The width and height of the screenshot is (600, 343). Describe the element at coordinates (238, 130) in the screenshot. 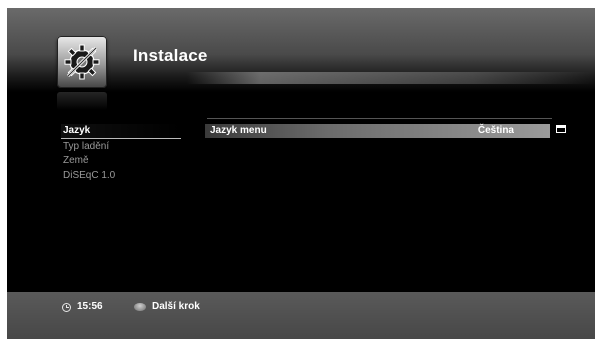

I see `setting-label: Jazyk menu` at that location.